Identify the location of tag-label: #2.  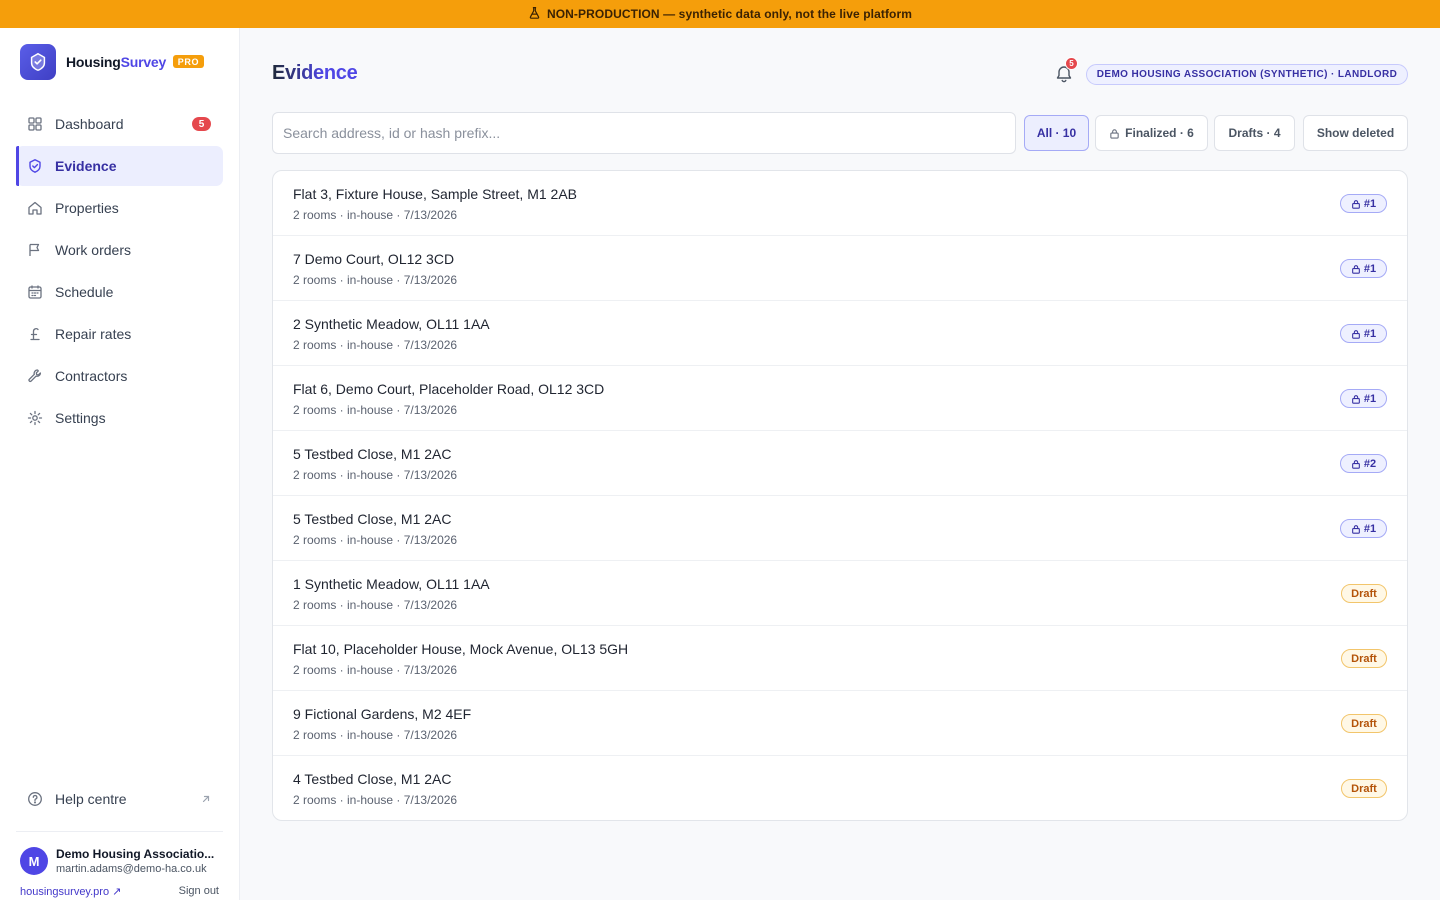
(1370, 463).